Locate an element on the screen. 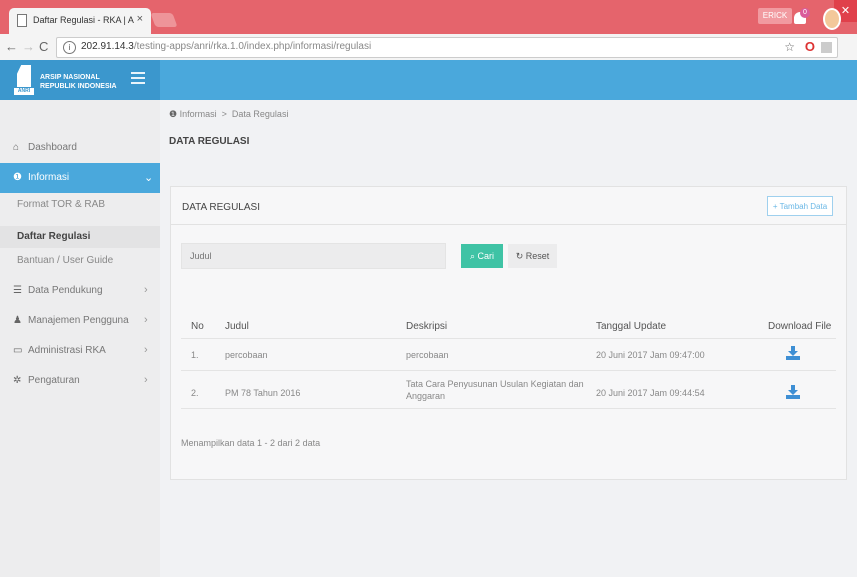 The width and height of the screenshot is (857, 577). gear-icon: ✲ is located at coordinates (17, 380).